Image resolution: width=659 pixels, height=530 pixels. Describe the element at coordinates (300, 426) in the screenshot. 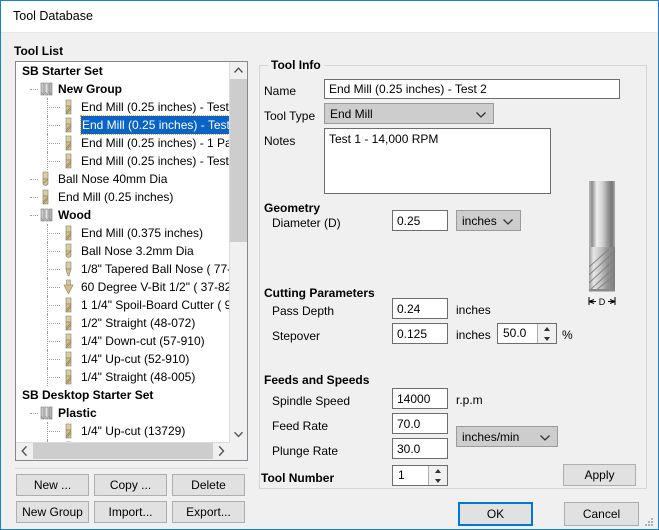

I see `feed-rate-label: Feed Rate` at that location.